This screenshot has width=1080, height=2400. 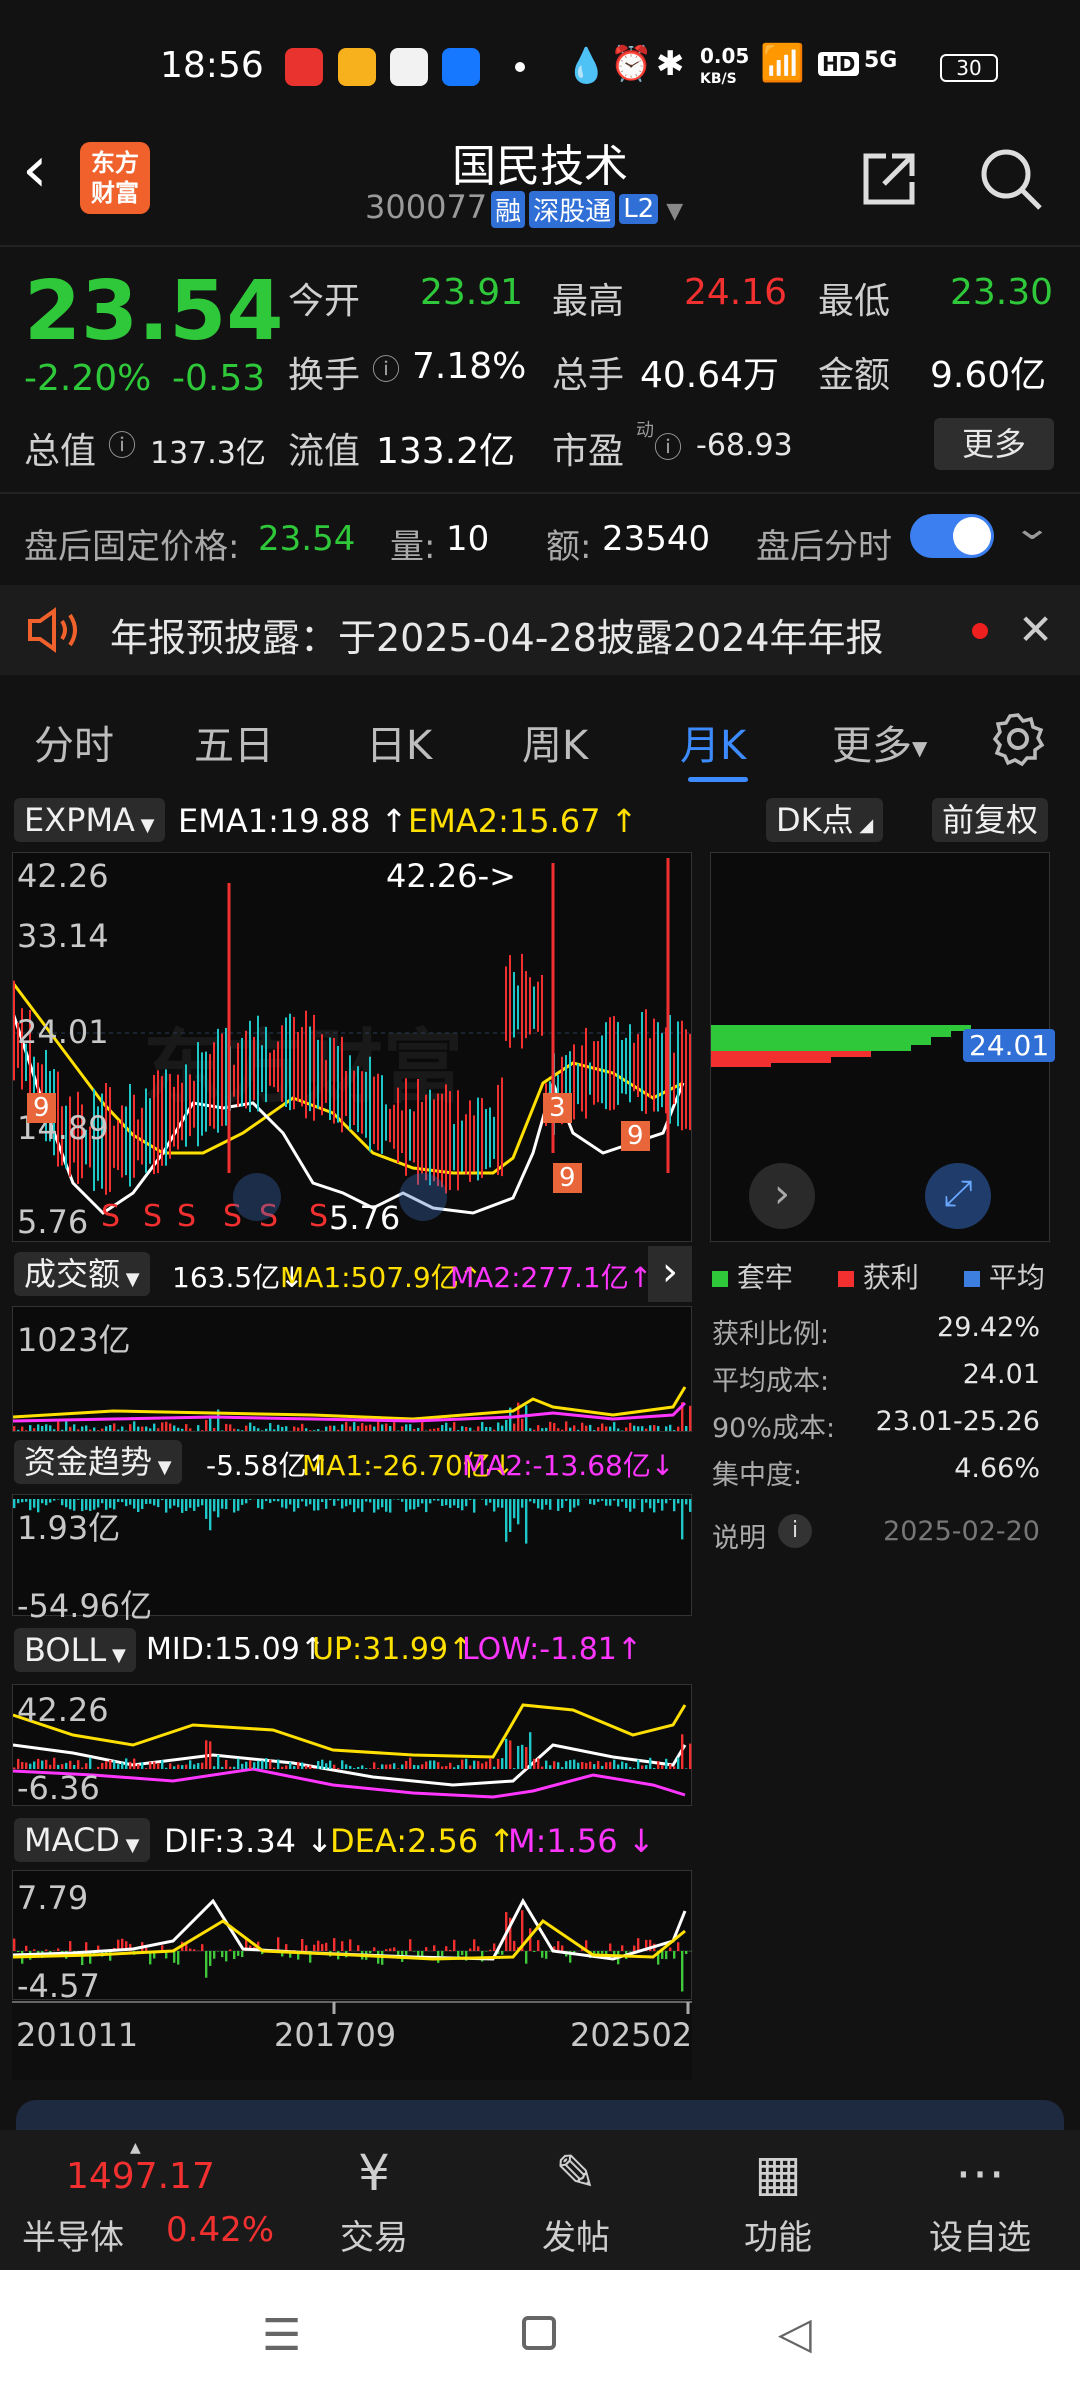 What do you see at coordinates (352, 1745) in the screenshot?
I see `boll-chart: 42.26 -6.36` at bounding box center [352, 1745].